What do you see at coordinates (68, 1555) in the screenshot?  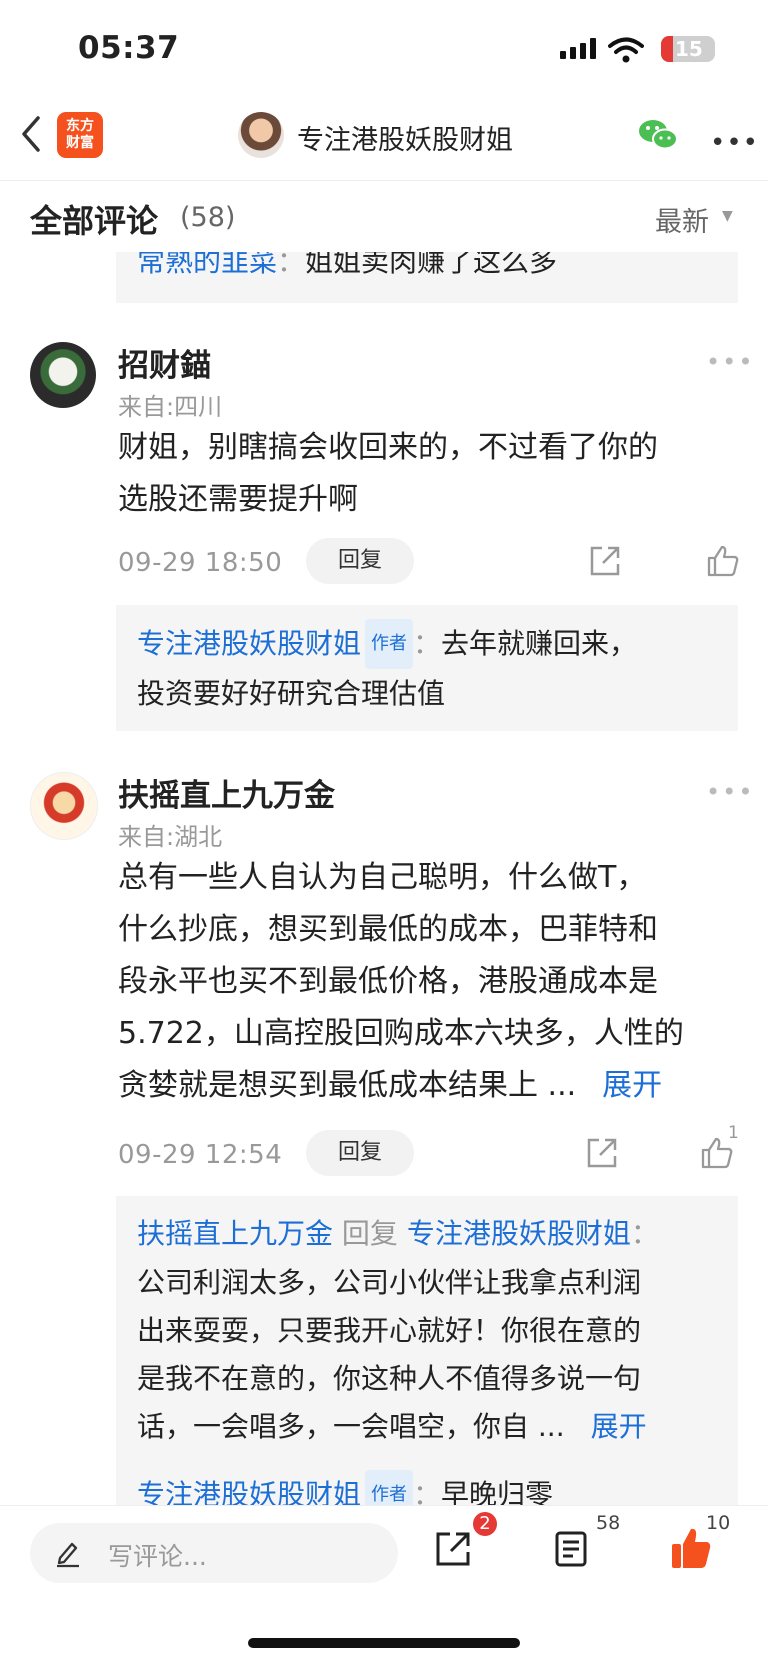 I see `pencil-icon` at bounding box center [68, 1555].